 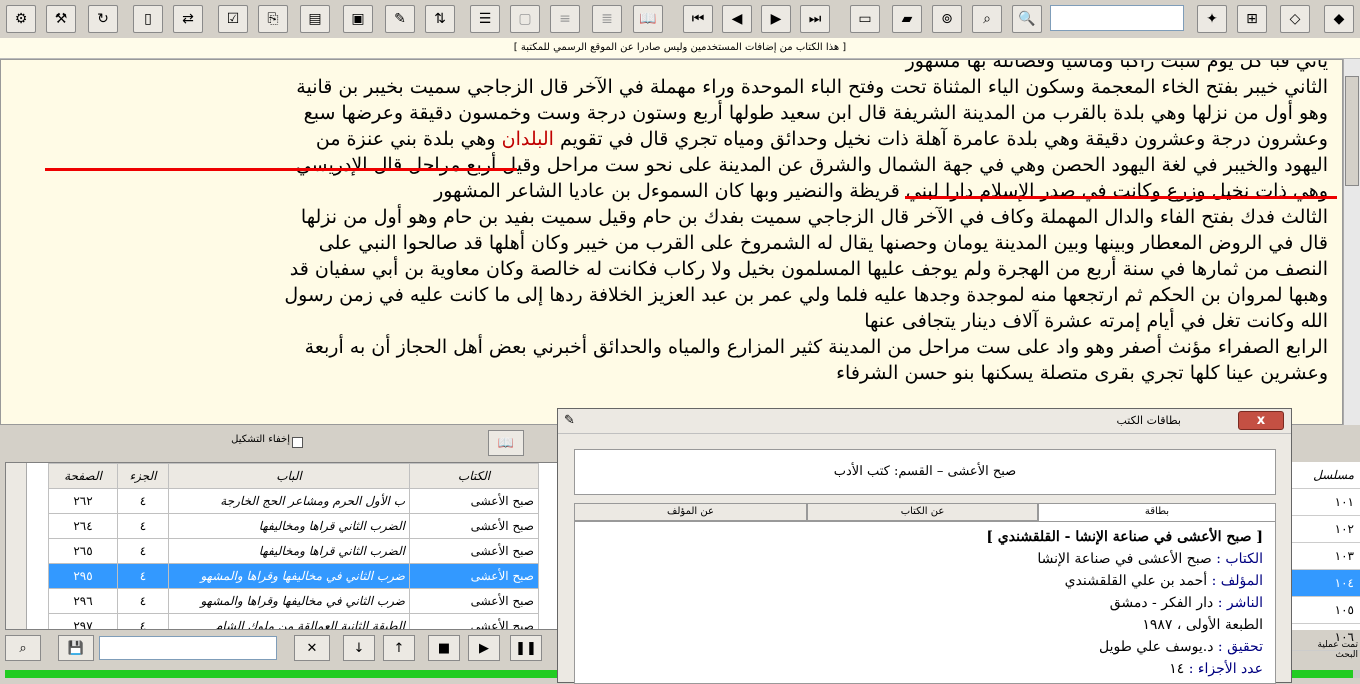 What do you see at coordinates (83, 476) in the screenshot?
I see `column-header: الصفحة` at bounding box center [83, 476].